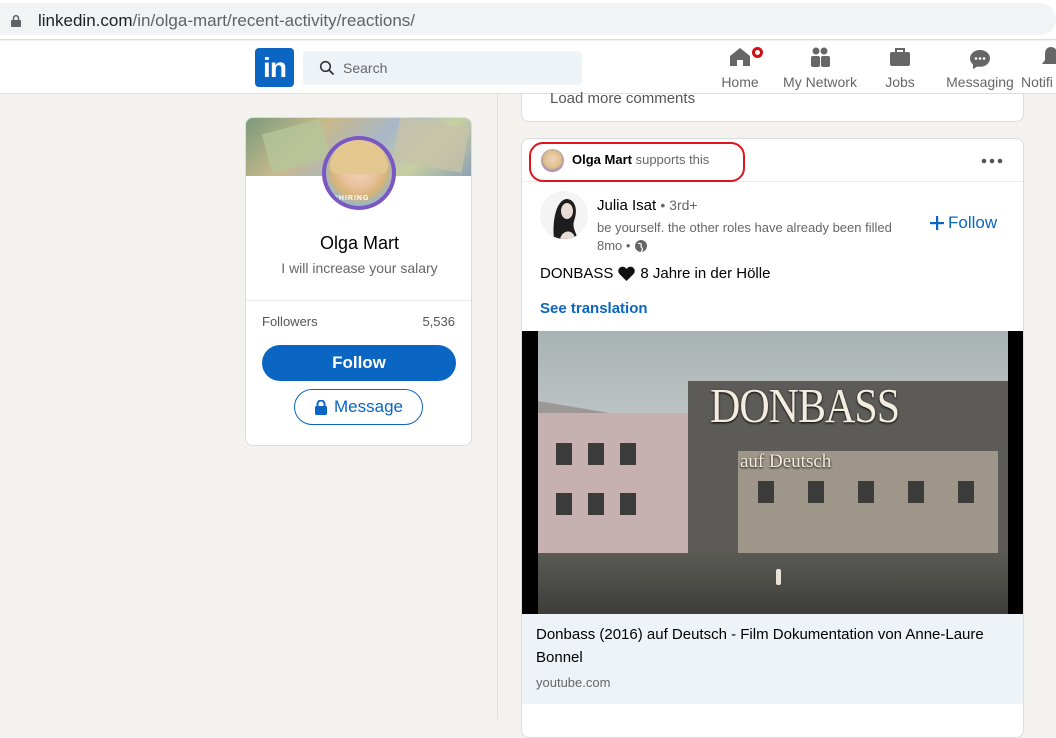 This screenshot has width=1056, height=738. I want to click on profile-avatar: #HIRING, so click(359, 173).